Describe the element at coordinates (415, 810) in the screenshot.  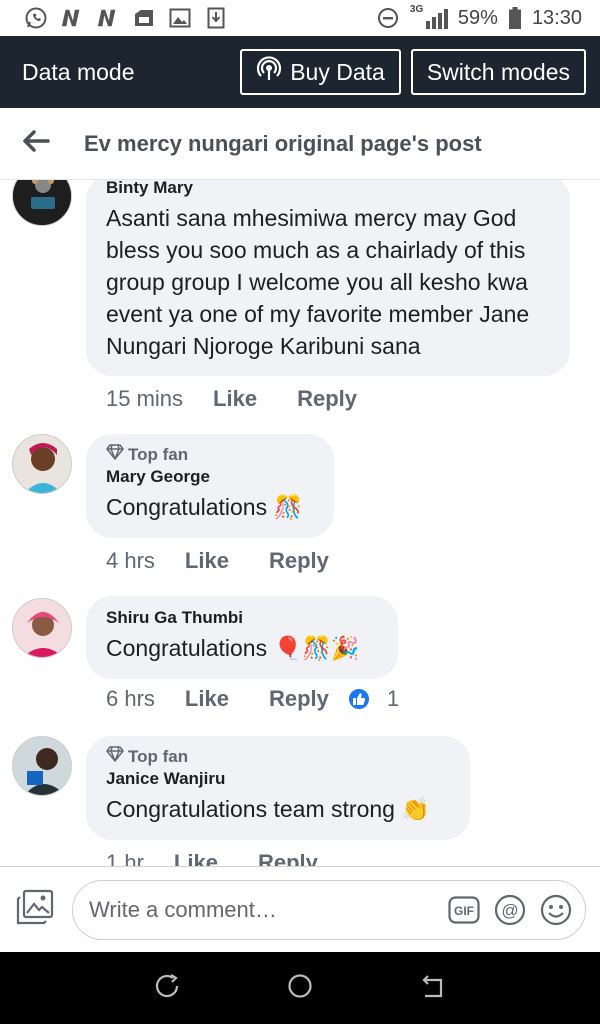
I see `clapping-emoji: 👏` at that location.